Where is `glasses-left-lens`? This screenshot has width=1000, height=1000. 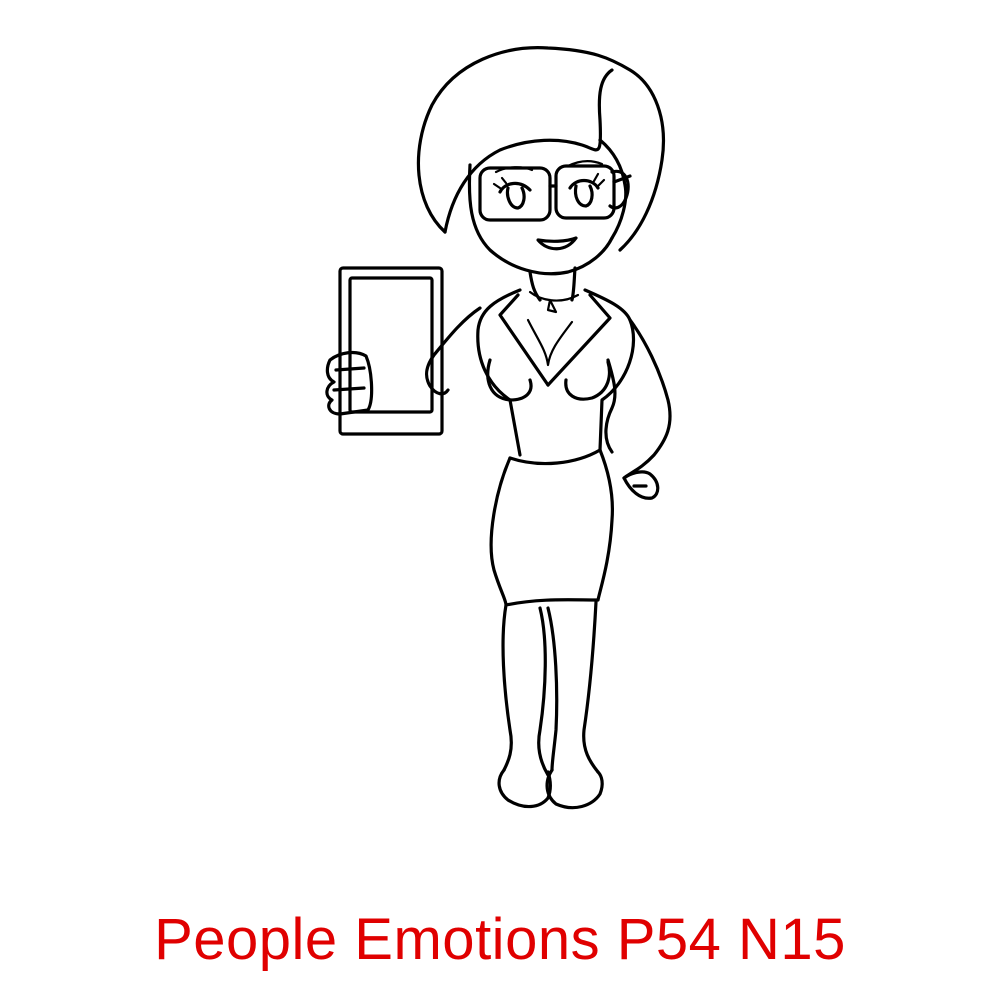
glasses-left-lens is located at coordinates (515, 194).